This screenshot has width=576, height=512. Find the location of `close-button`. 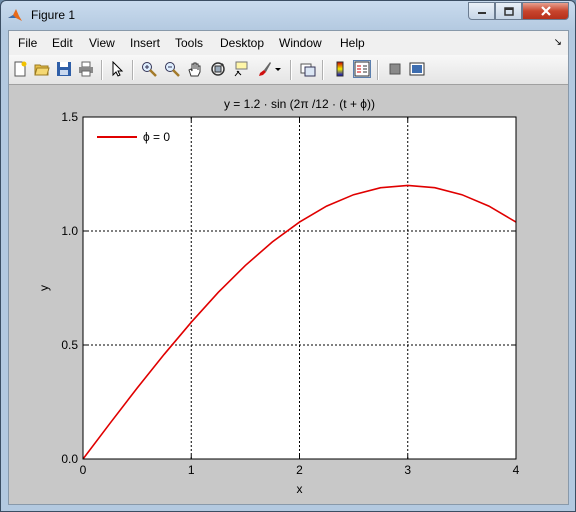

close-button is located at coordinates (545, 11).